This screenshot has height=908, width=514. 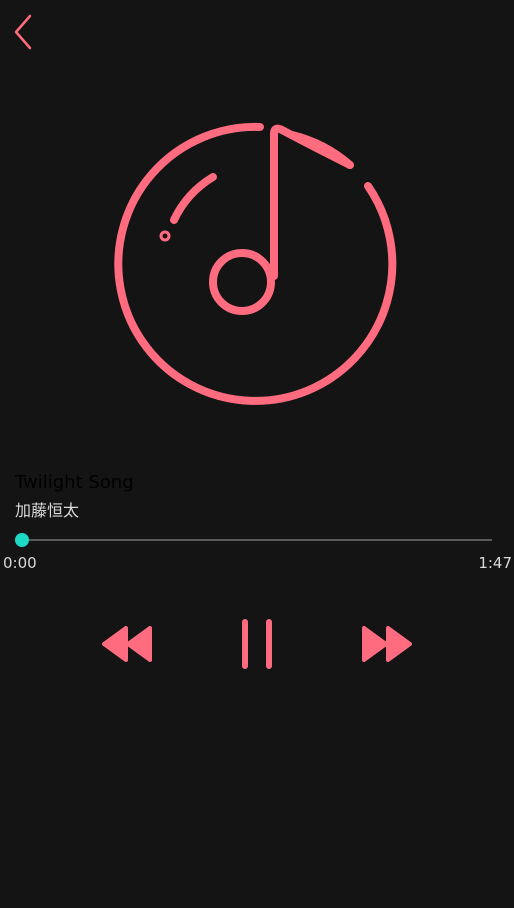 What do you see at coordinates (495, 563) in the screenshot?
I see `total-time: 1:47` at bounding box center [495, 563].